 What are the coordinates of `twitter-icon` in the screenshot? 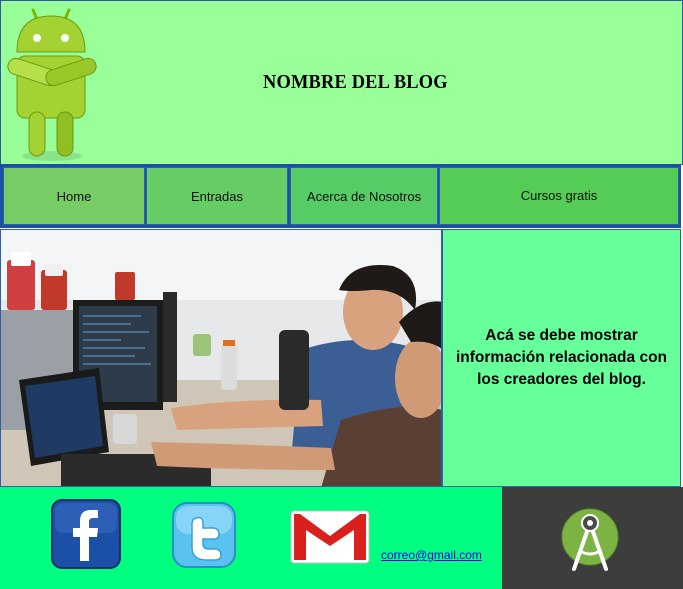 It's located at (204, 535).